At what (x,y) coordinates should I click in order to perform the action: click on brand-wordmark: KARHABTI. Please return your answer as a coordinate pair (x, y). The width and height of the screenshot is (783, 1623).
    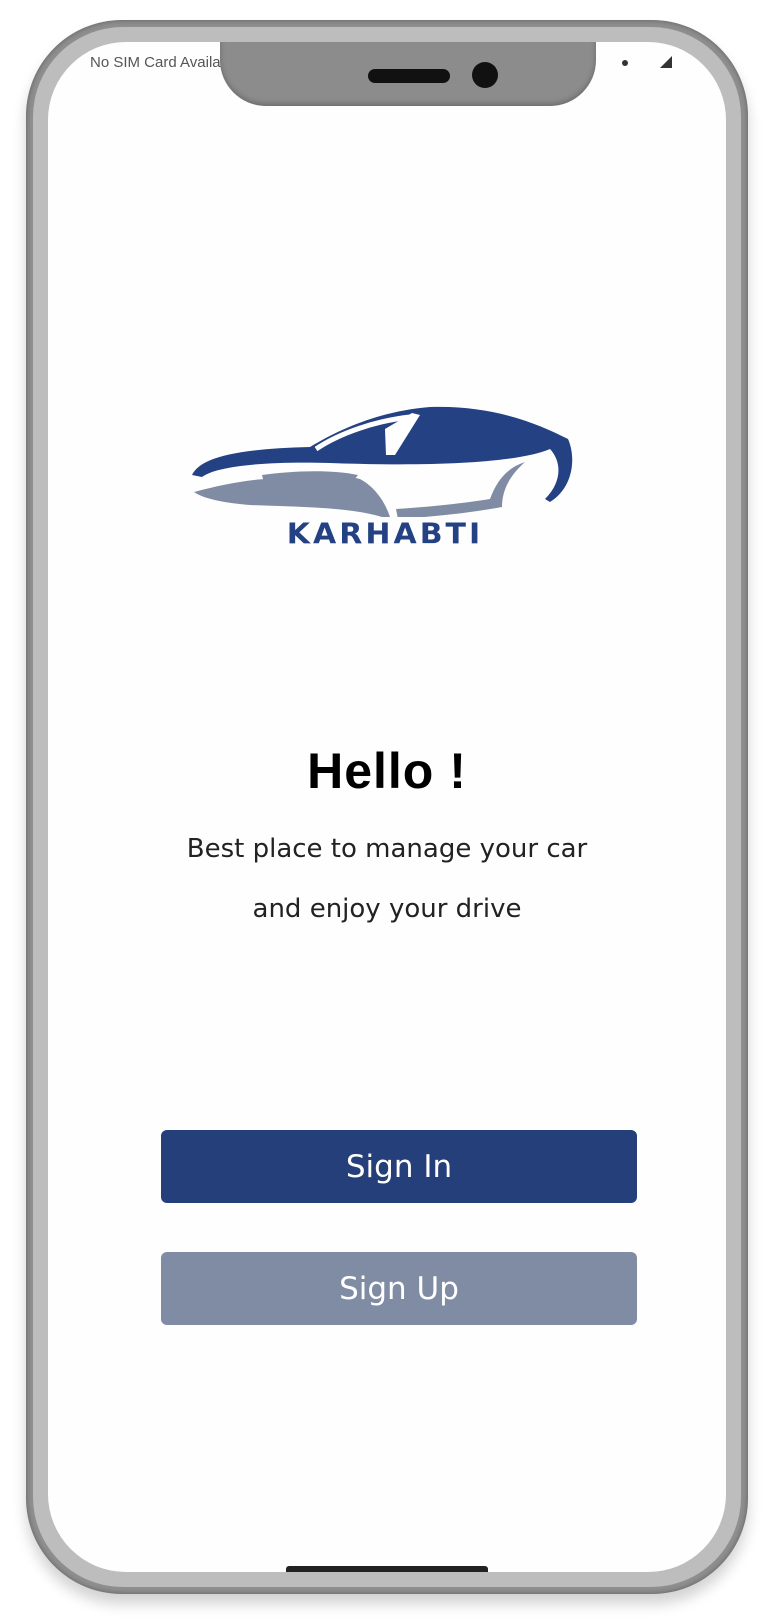
    Looking at the image, I should click on (385, 534).